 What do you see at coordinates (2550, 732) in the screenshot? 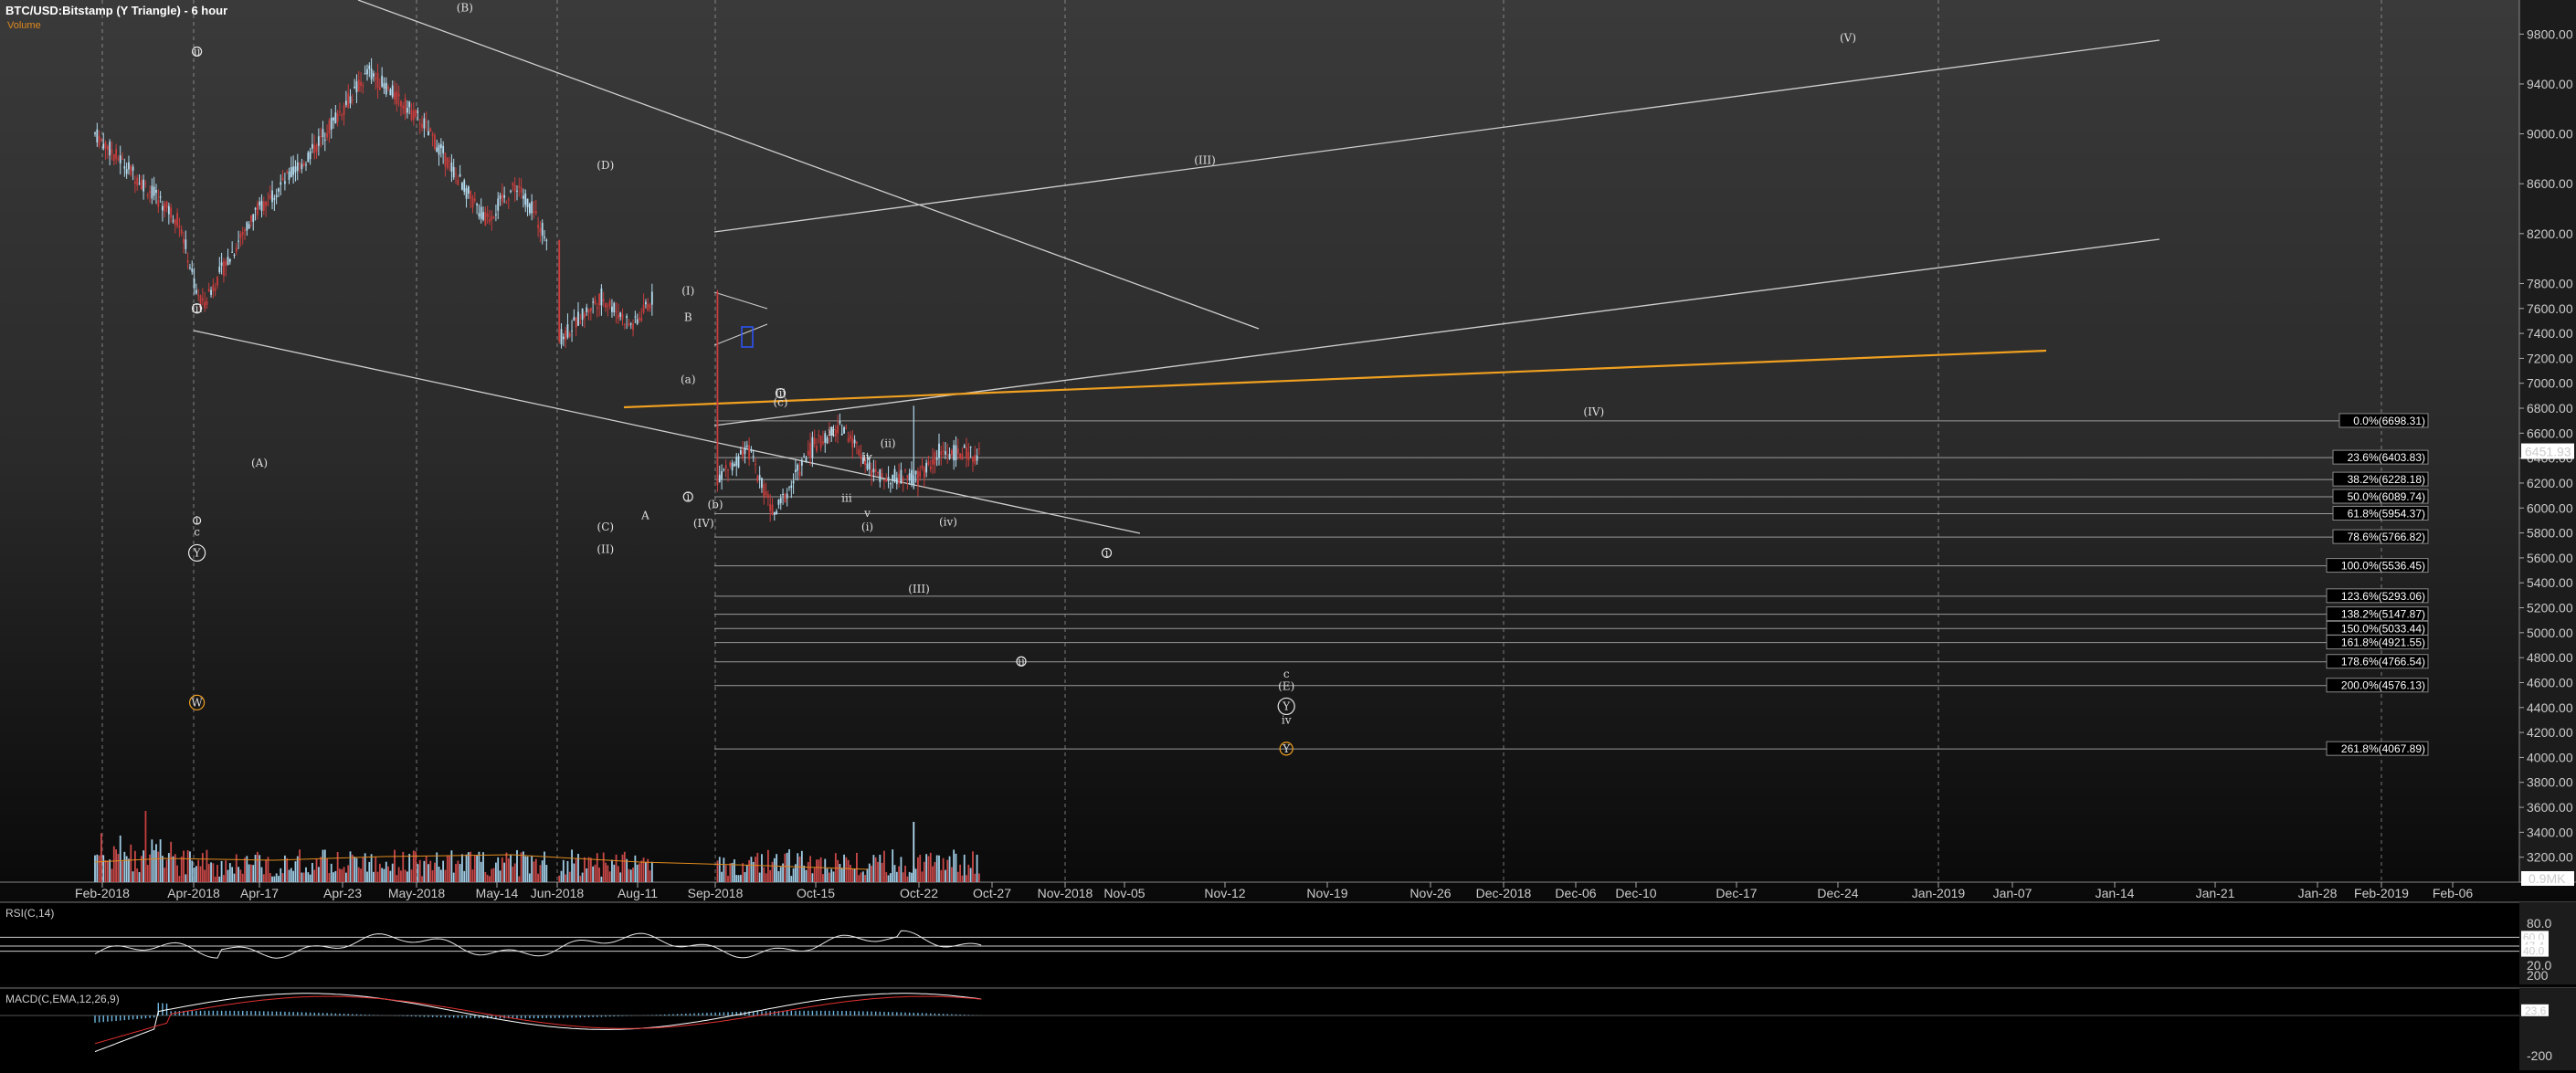
I see `price-tick-label: 4200.00` at bounding box center [2550, 732].